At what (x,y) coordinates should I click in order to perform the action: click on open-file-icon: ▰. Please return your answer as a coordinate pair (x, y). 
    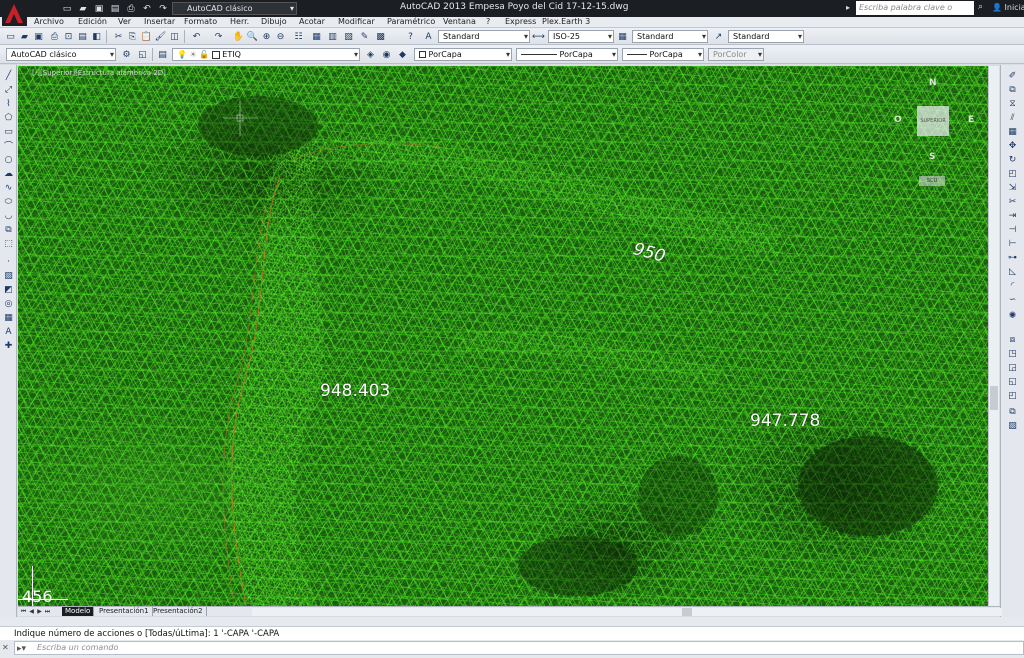
    Looking at the image, I should click on (24, 36).